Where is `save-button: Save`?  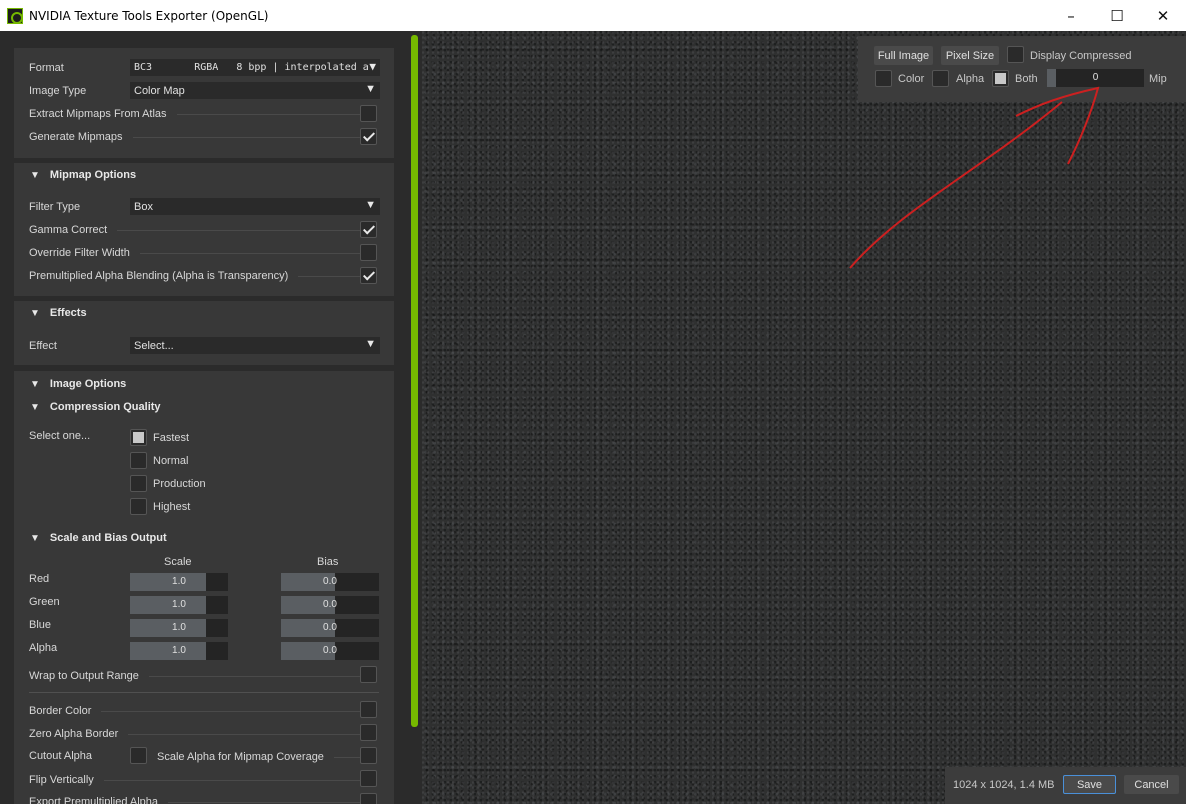
save-button: Save is located at coordinates (1089, 784).